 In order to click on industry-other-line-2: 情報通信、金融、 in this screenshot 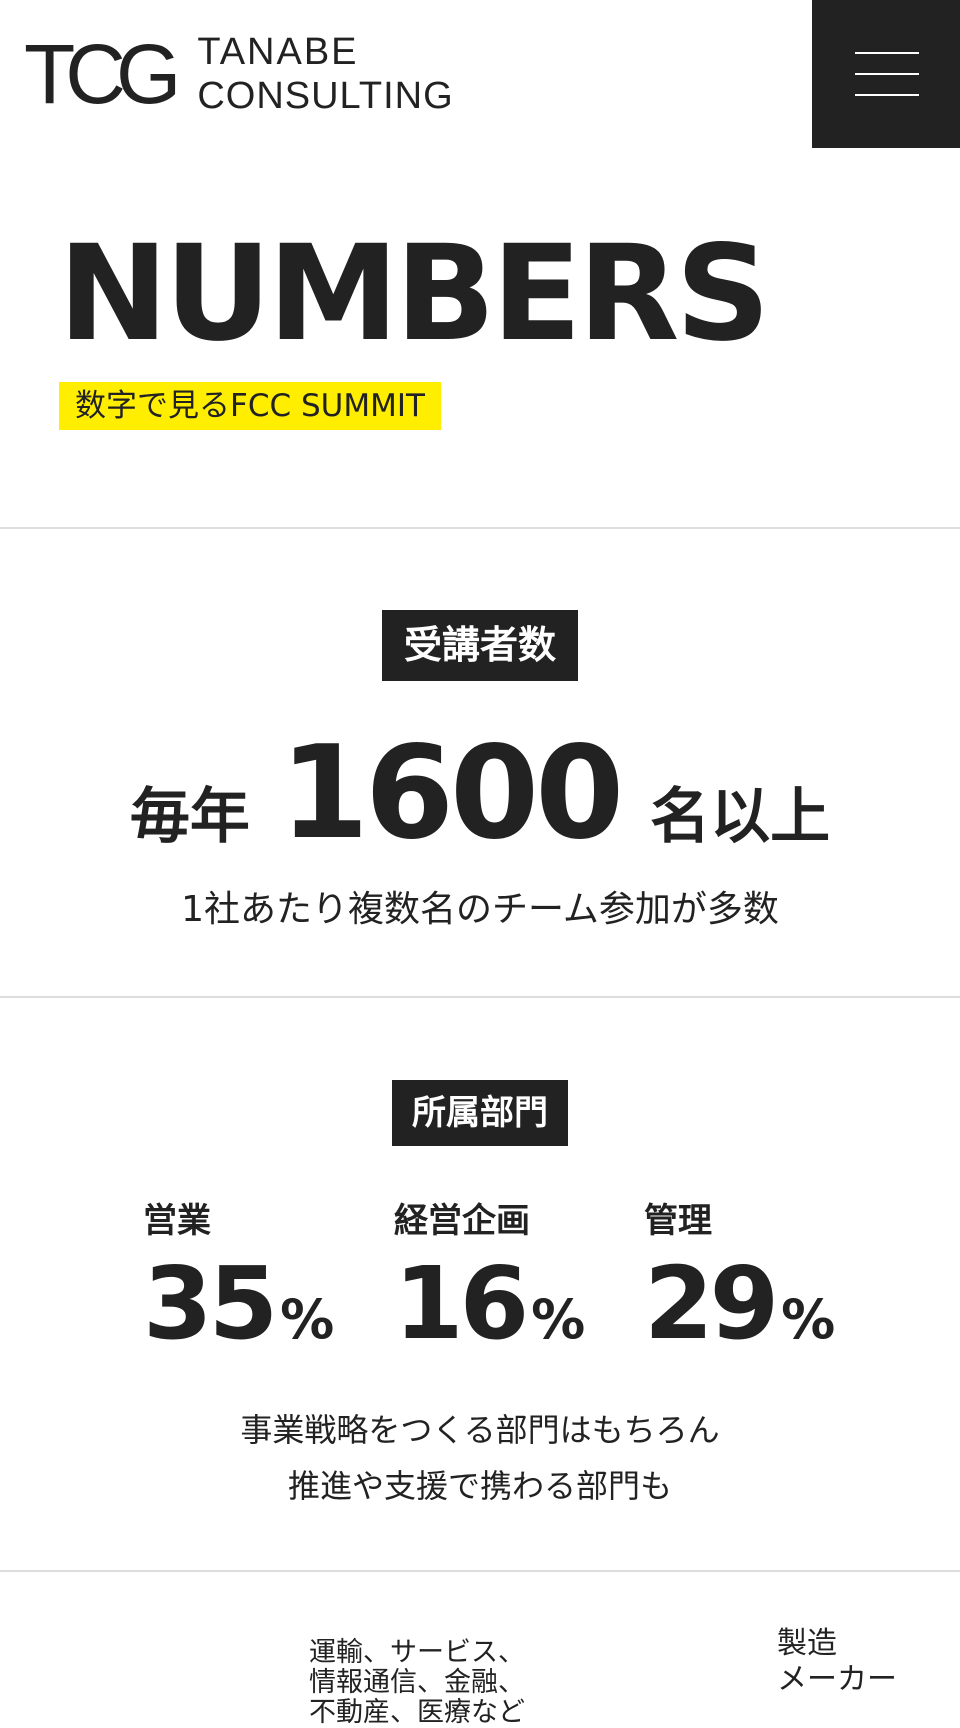, I will do `click(417, 1682)`.